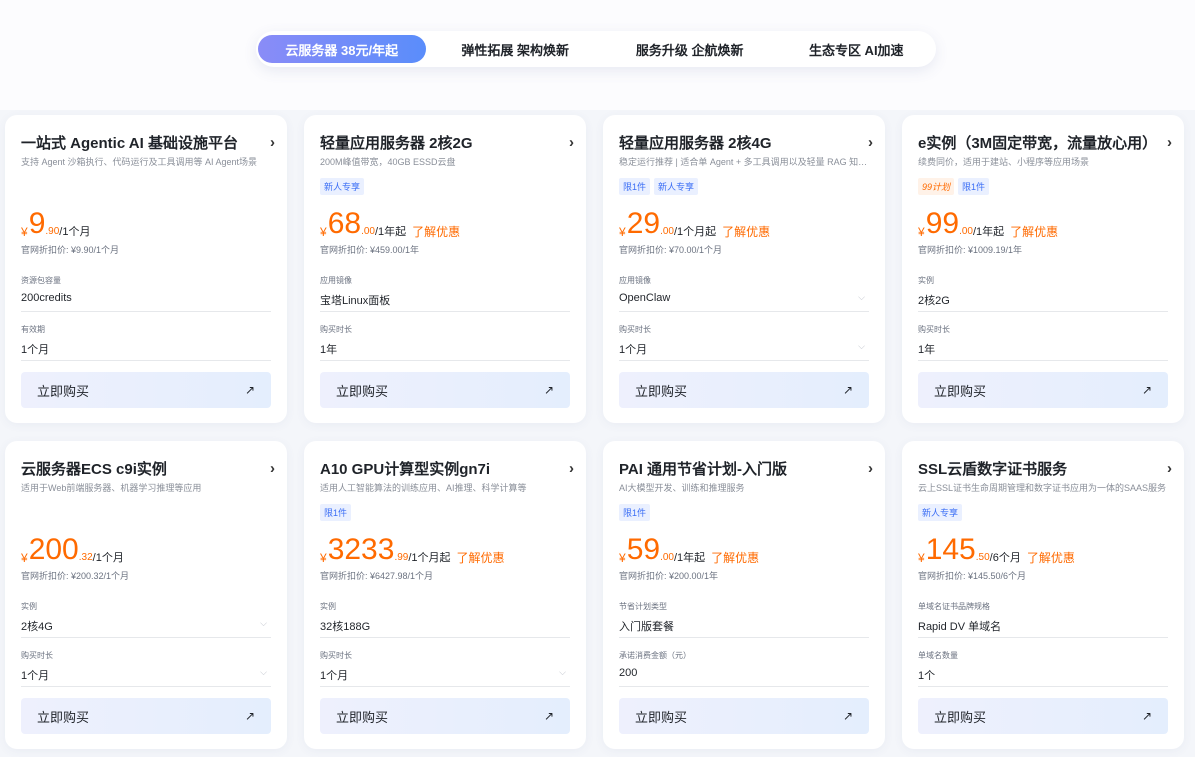 This screenshot has width=1195, height=757. What do you see at coordinates (447, 142) in the screenshot?
I see `card-header-link: 轻量应用服务器 2核2G ›` at bounding box center [447, 142].